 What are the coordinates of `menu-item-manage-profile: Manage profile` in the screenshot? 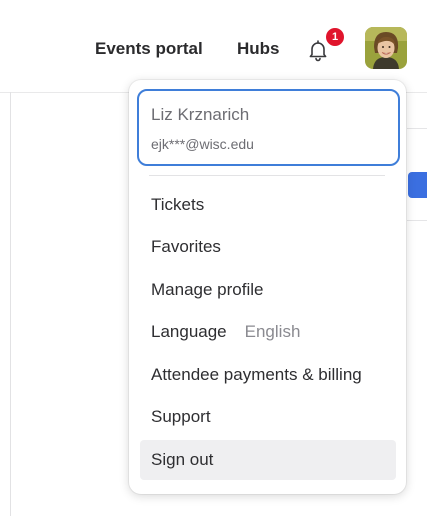 It's located at (268, 290).